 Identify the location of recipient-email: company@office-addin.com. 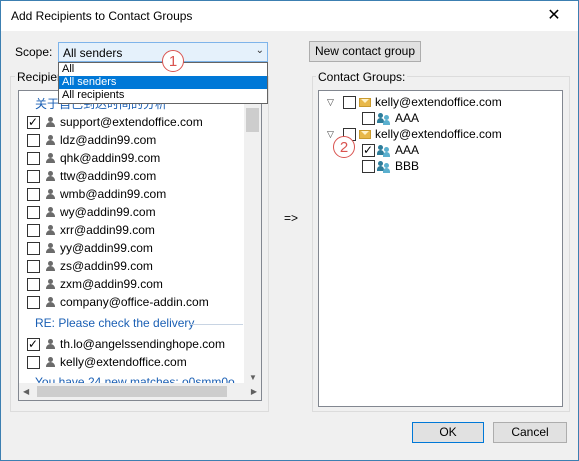
(134, 302).